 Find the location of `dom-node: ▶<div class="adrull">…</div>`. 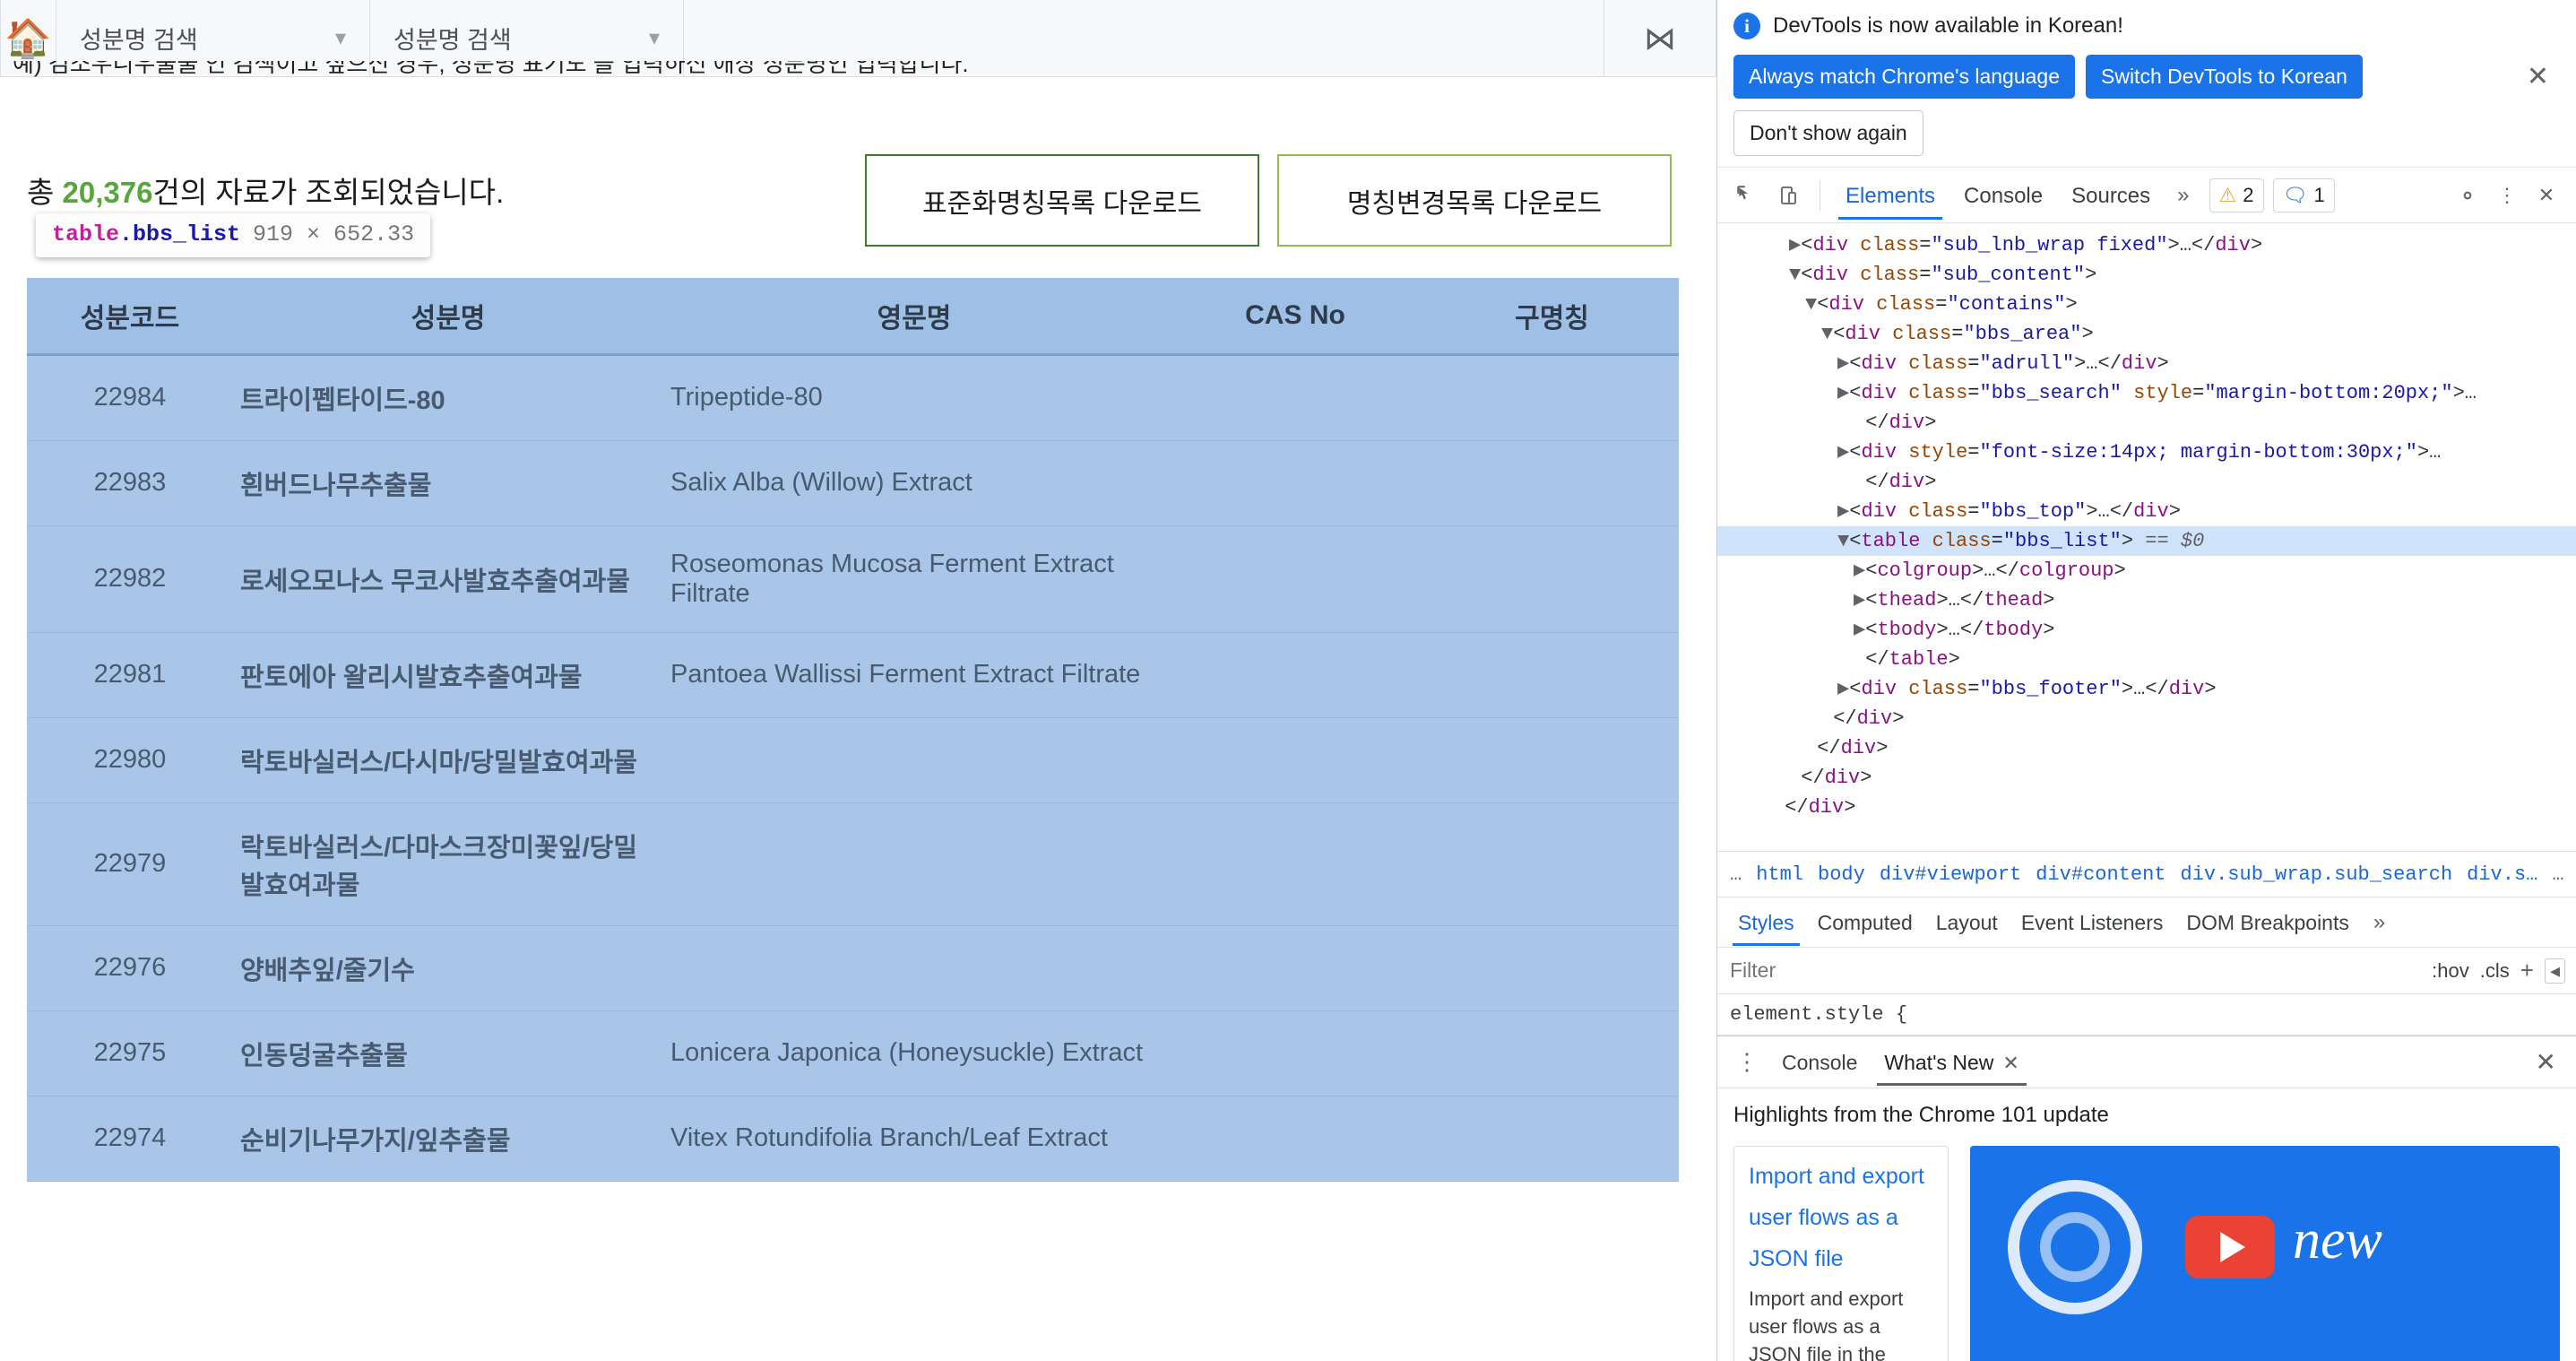

dom-node: ▶<div class="adrull">…</div> is located at coordinates (2146, 363).